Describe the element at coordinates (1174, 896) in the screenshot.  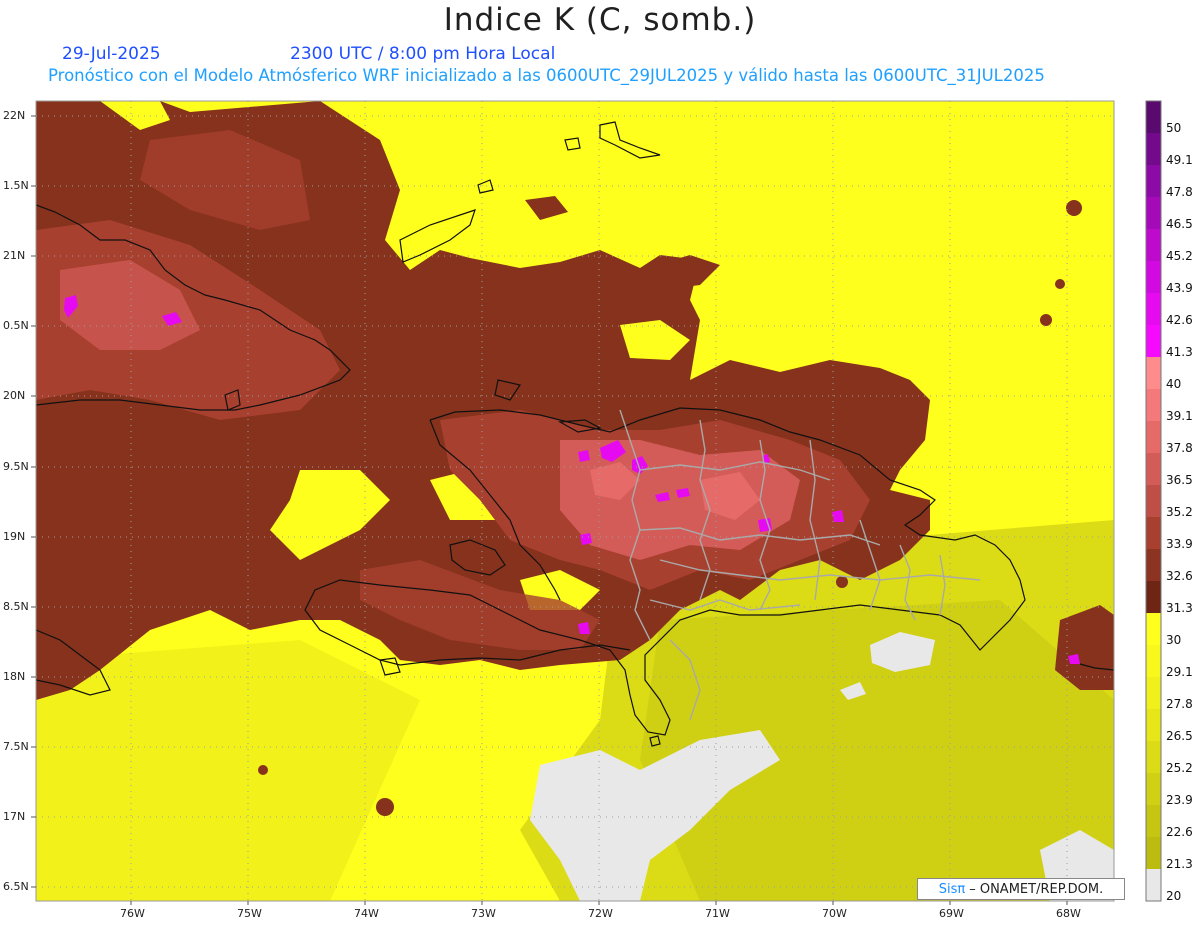
I see `colorbar-label: 20` at that location.